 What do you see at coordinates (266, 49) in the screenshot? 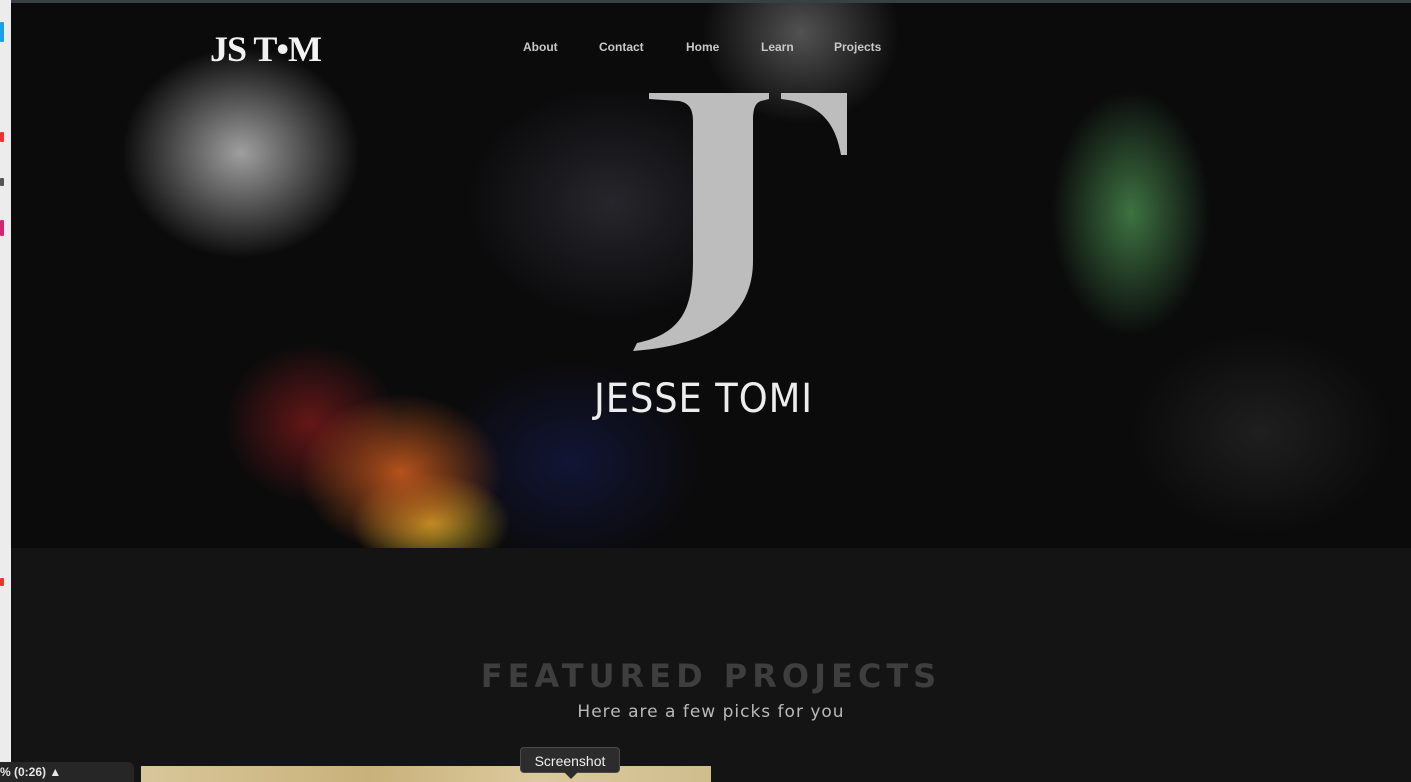
I see `site-logo: JS T•M` at bounding box center [266, 49].